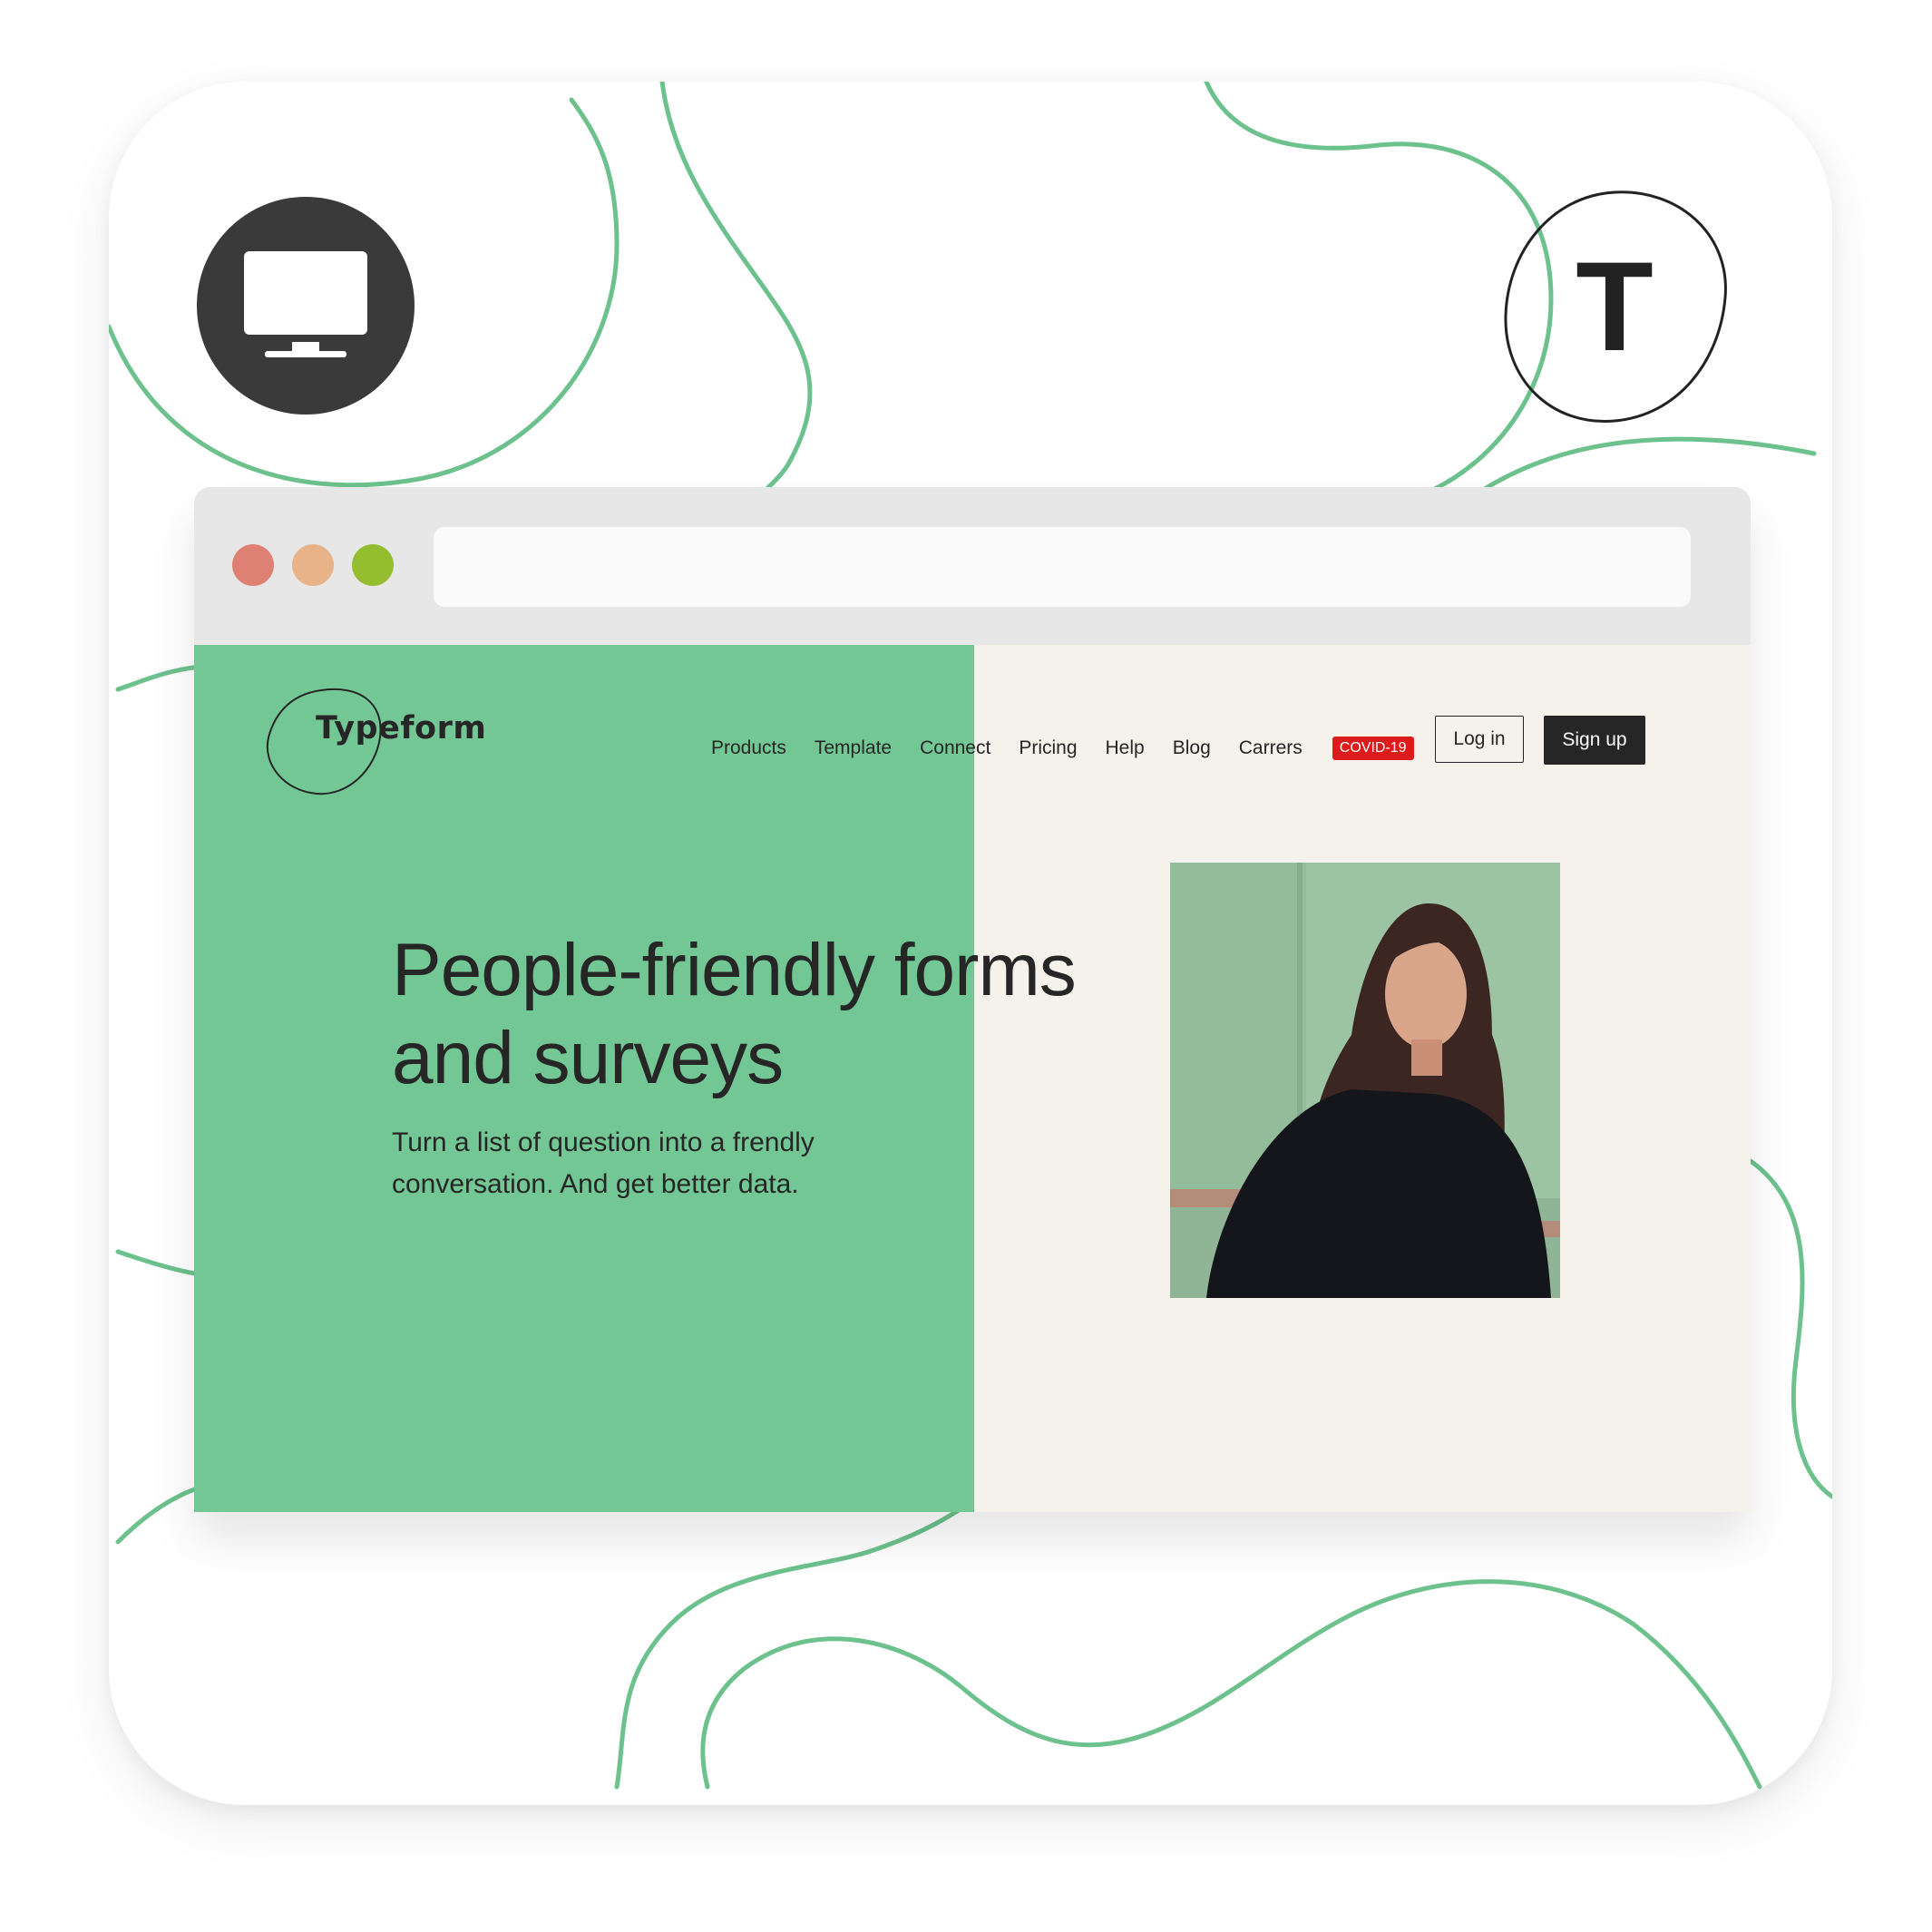  I want to click on signup-button: Sign up, so click(1594, 740).